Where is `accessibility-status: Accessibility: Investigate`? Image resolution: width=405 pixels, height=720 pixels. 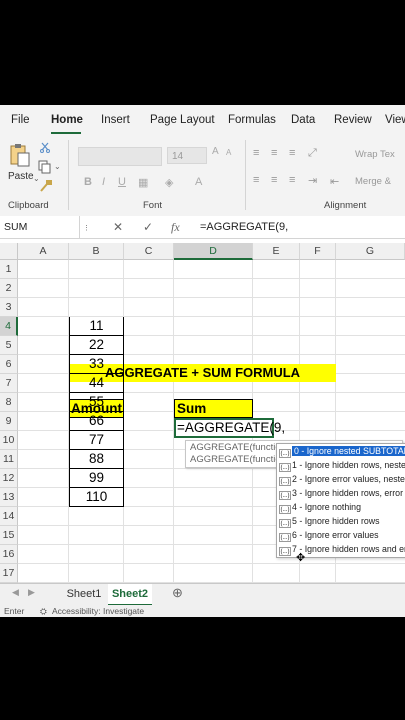
accessibility-status: Accessibility: Investigate is located at coordinates (98, 611).